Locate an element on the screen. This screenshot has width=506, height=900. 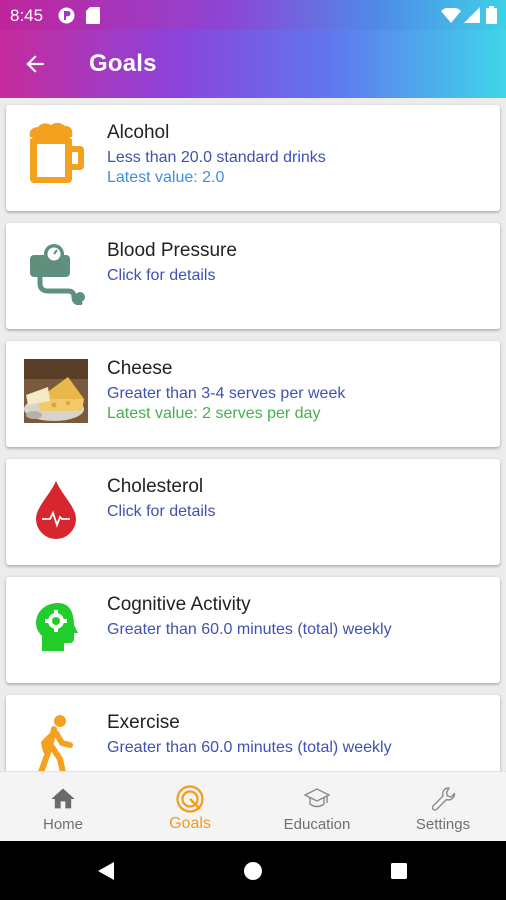
nav-label: Goals is located at coordinates (190, 823).